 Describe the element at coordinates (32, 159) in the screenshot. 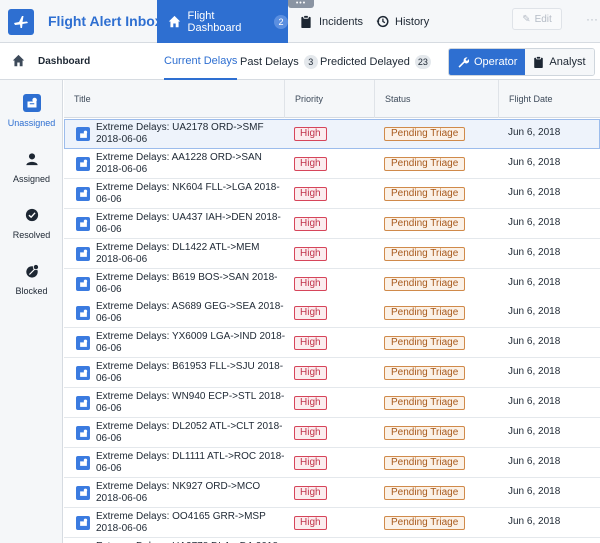

I see `person-icon` at that location.